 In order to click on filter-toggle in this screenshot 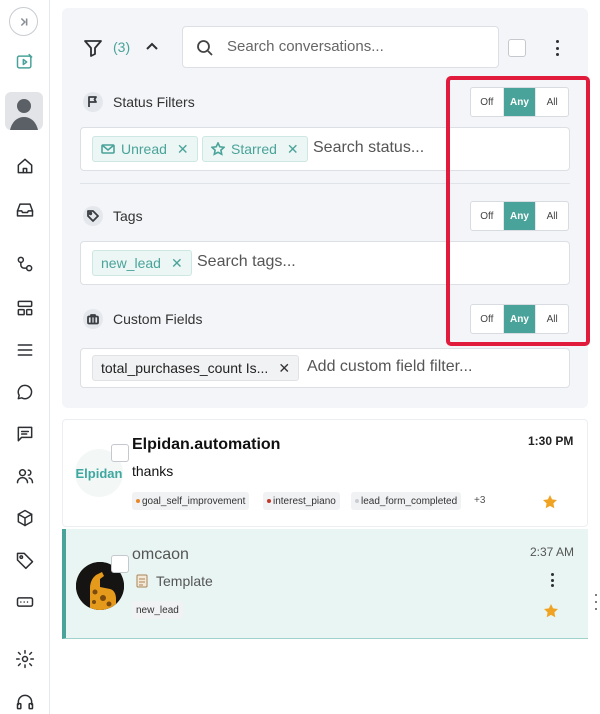, I will do `click(93, 50)`.